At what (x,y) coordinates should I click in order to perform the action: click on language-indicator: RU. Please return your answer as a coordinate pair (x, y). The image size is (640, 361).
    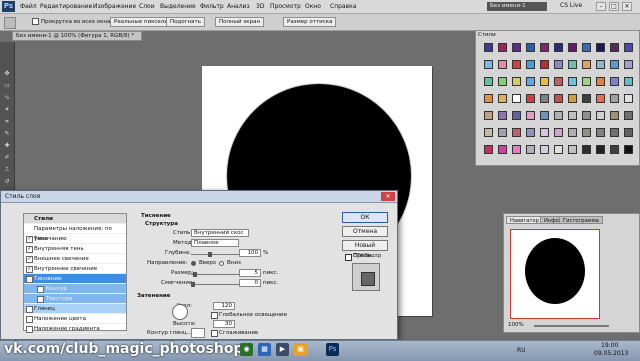
    Looking at the image, I should click on (521, 350).